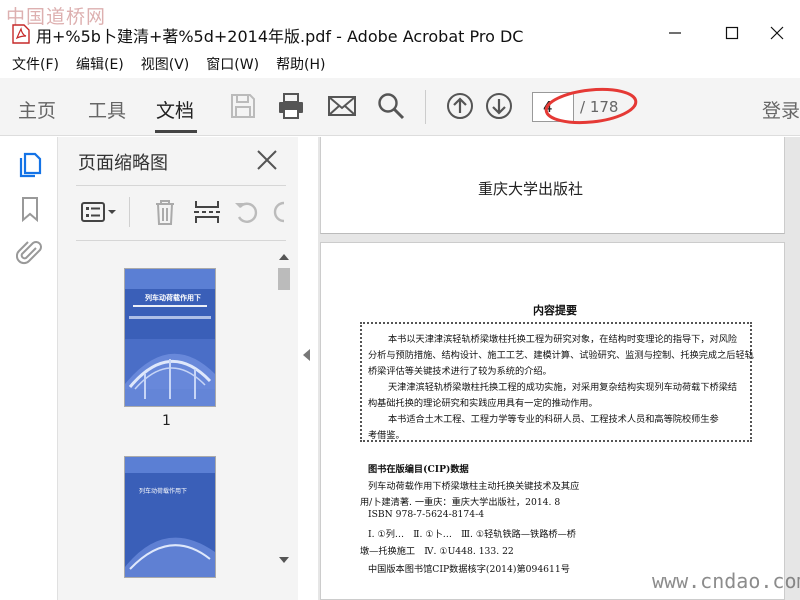 This screenshot has height=600, width=800. Describe the element at coordinates (30, 253) in the screenshot. I see `attachment-icon` at that location.